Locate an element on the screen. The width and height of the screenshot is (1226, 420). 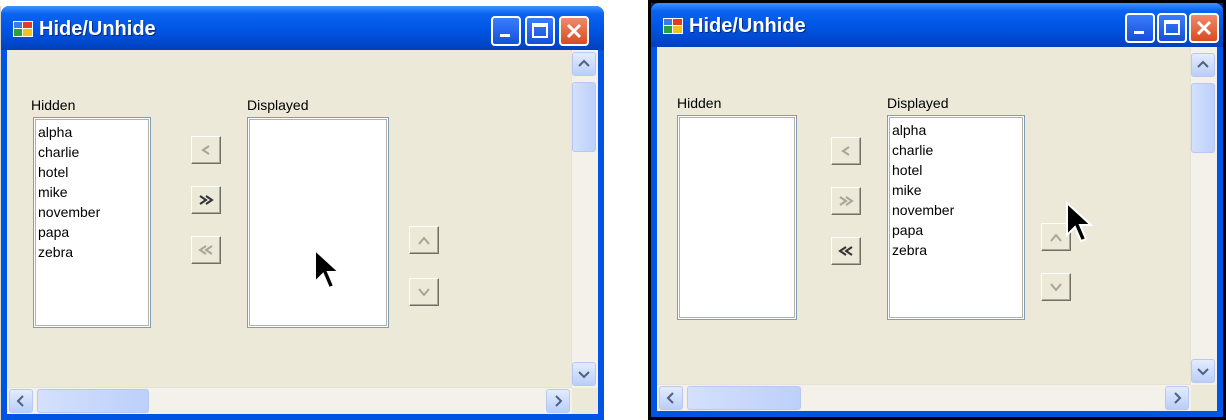
hidden-listbox is located at coordinates (737, 217).